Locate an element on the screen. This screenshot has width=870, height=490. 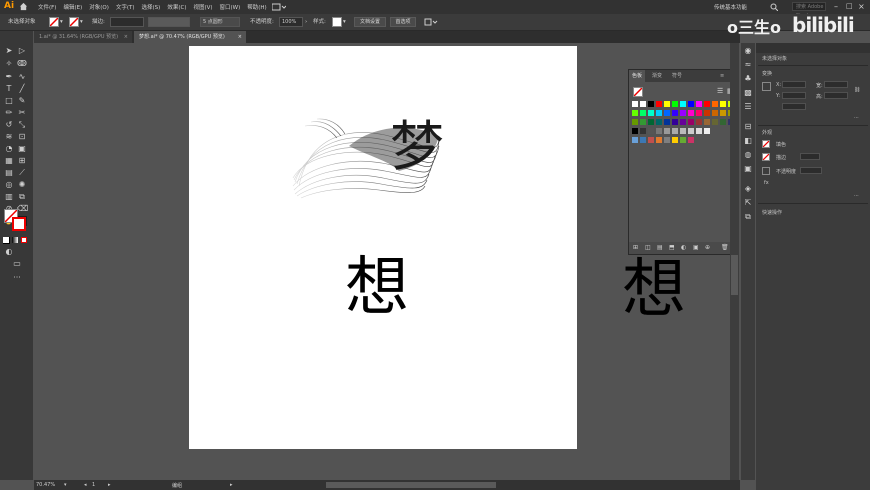
screen-mode-icon: ▭ is located at coordinates (17, 264).